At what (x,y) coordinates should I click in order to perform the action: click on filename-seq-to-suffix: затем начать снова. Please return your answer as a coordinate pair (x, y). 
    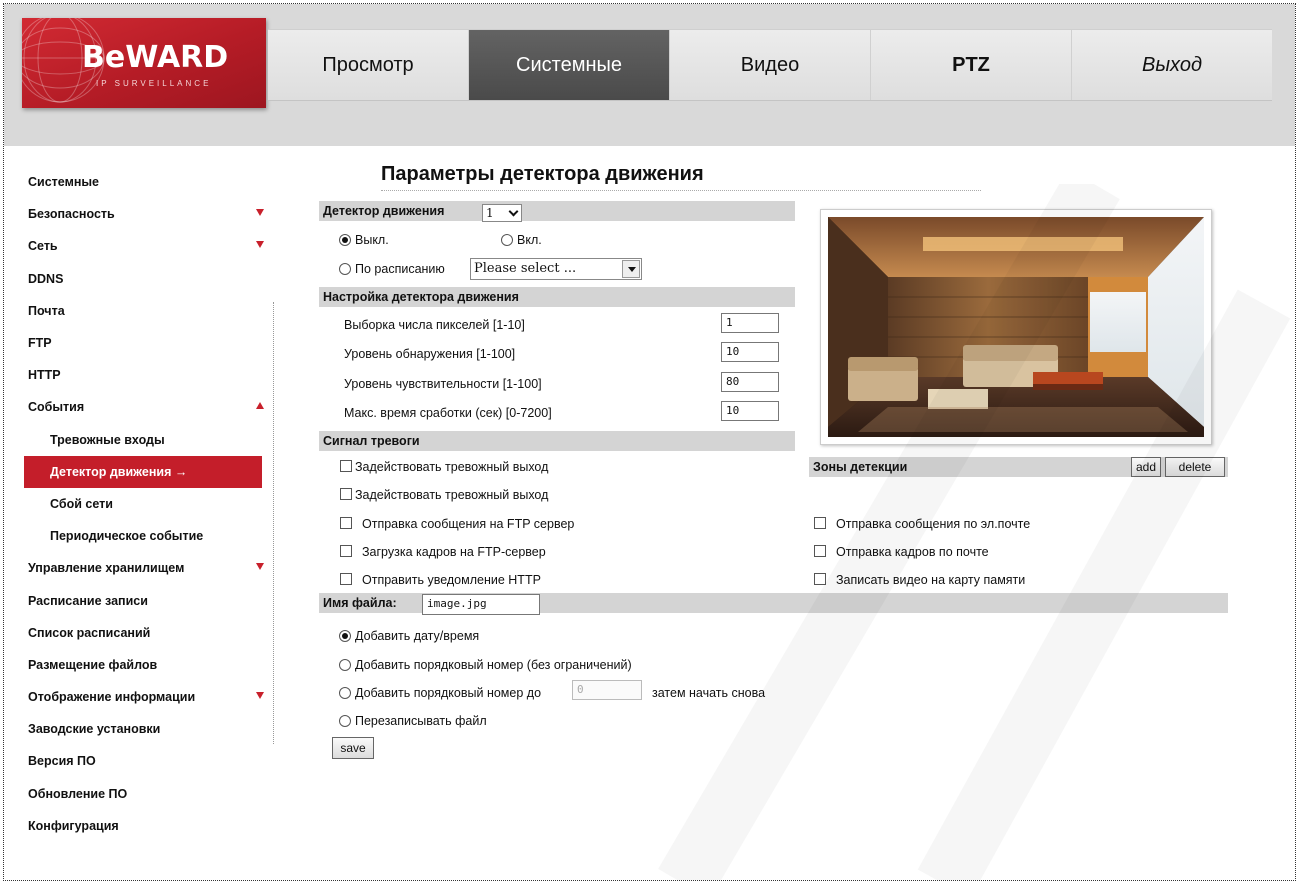
    Looking at the image, I should click on (709, 693).